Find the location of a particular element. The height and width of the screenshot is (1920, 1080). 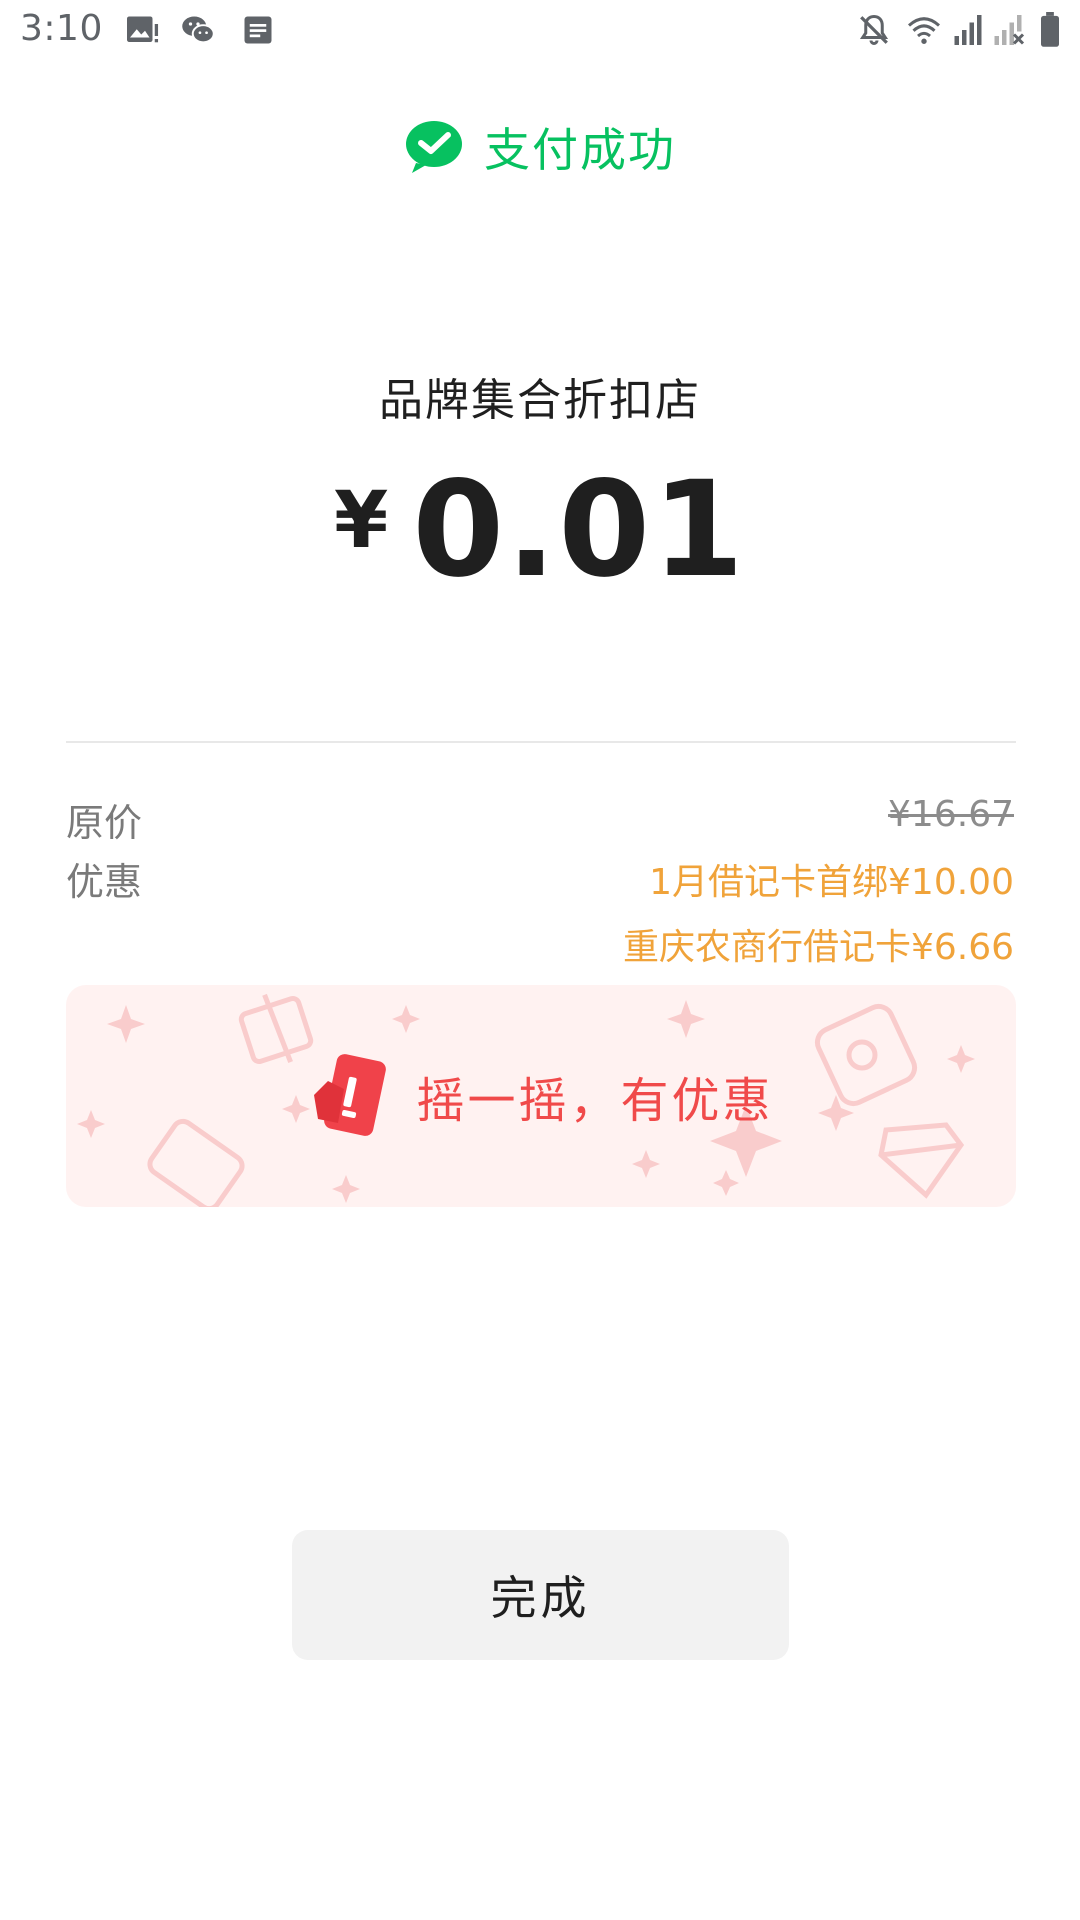

shake-promo-text: 摇一摇，有优惠 is located at coordinates (595, 1101).